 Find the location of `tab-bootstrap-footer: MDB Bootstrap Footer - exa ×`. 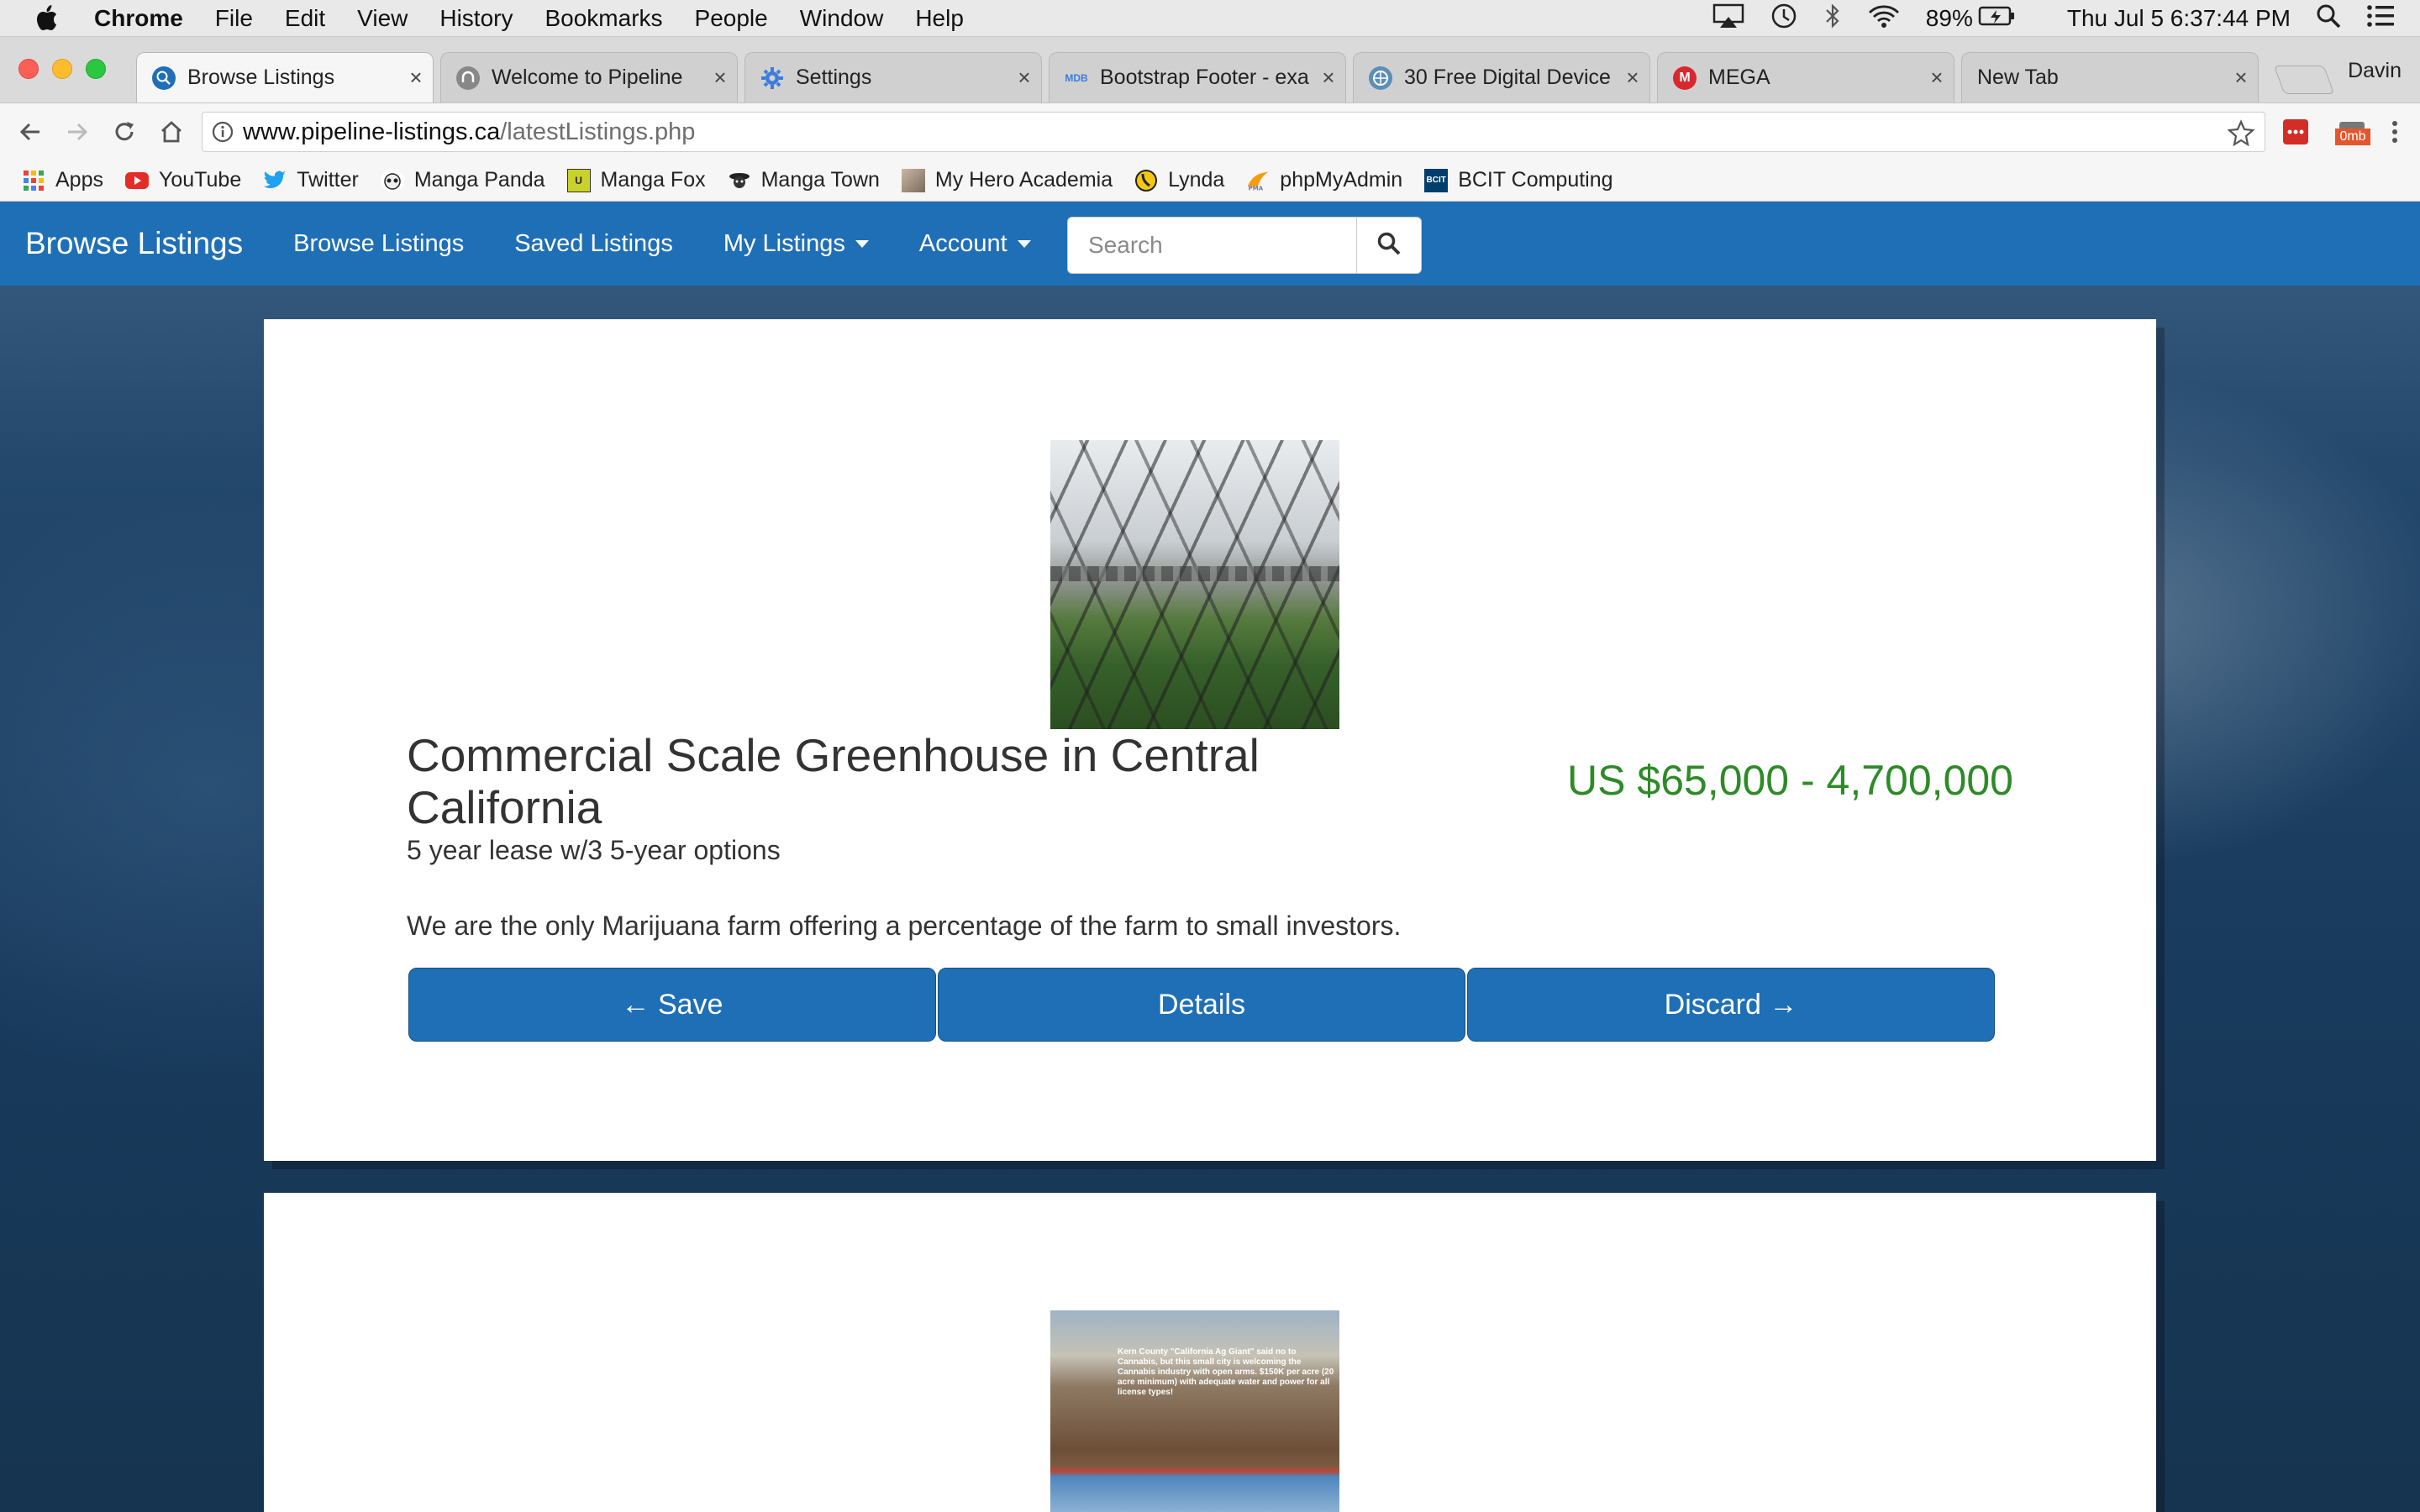

tab-bootstrap-footer: MDB Bootstrap Footer - exa × is located at coordinates (1197, 77).